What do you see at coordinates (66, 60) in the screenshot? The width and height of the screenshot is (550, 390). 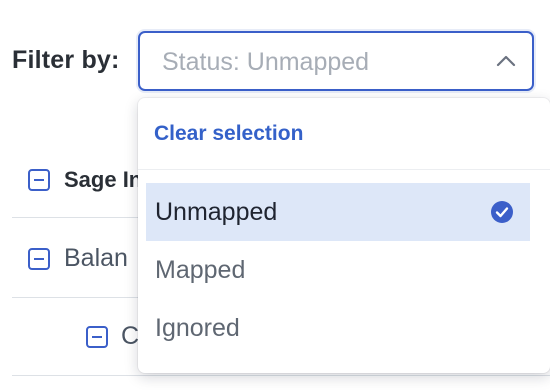 I see `filter-label: Filter by:` at bounding box center [66, 60].